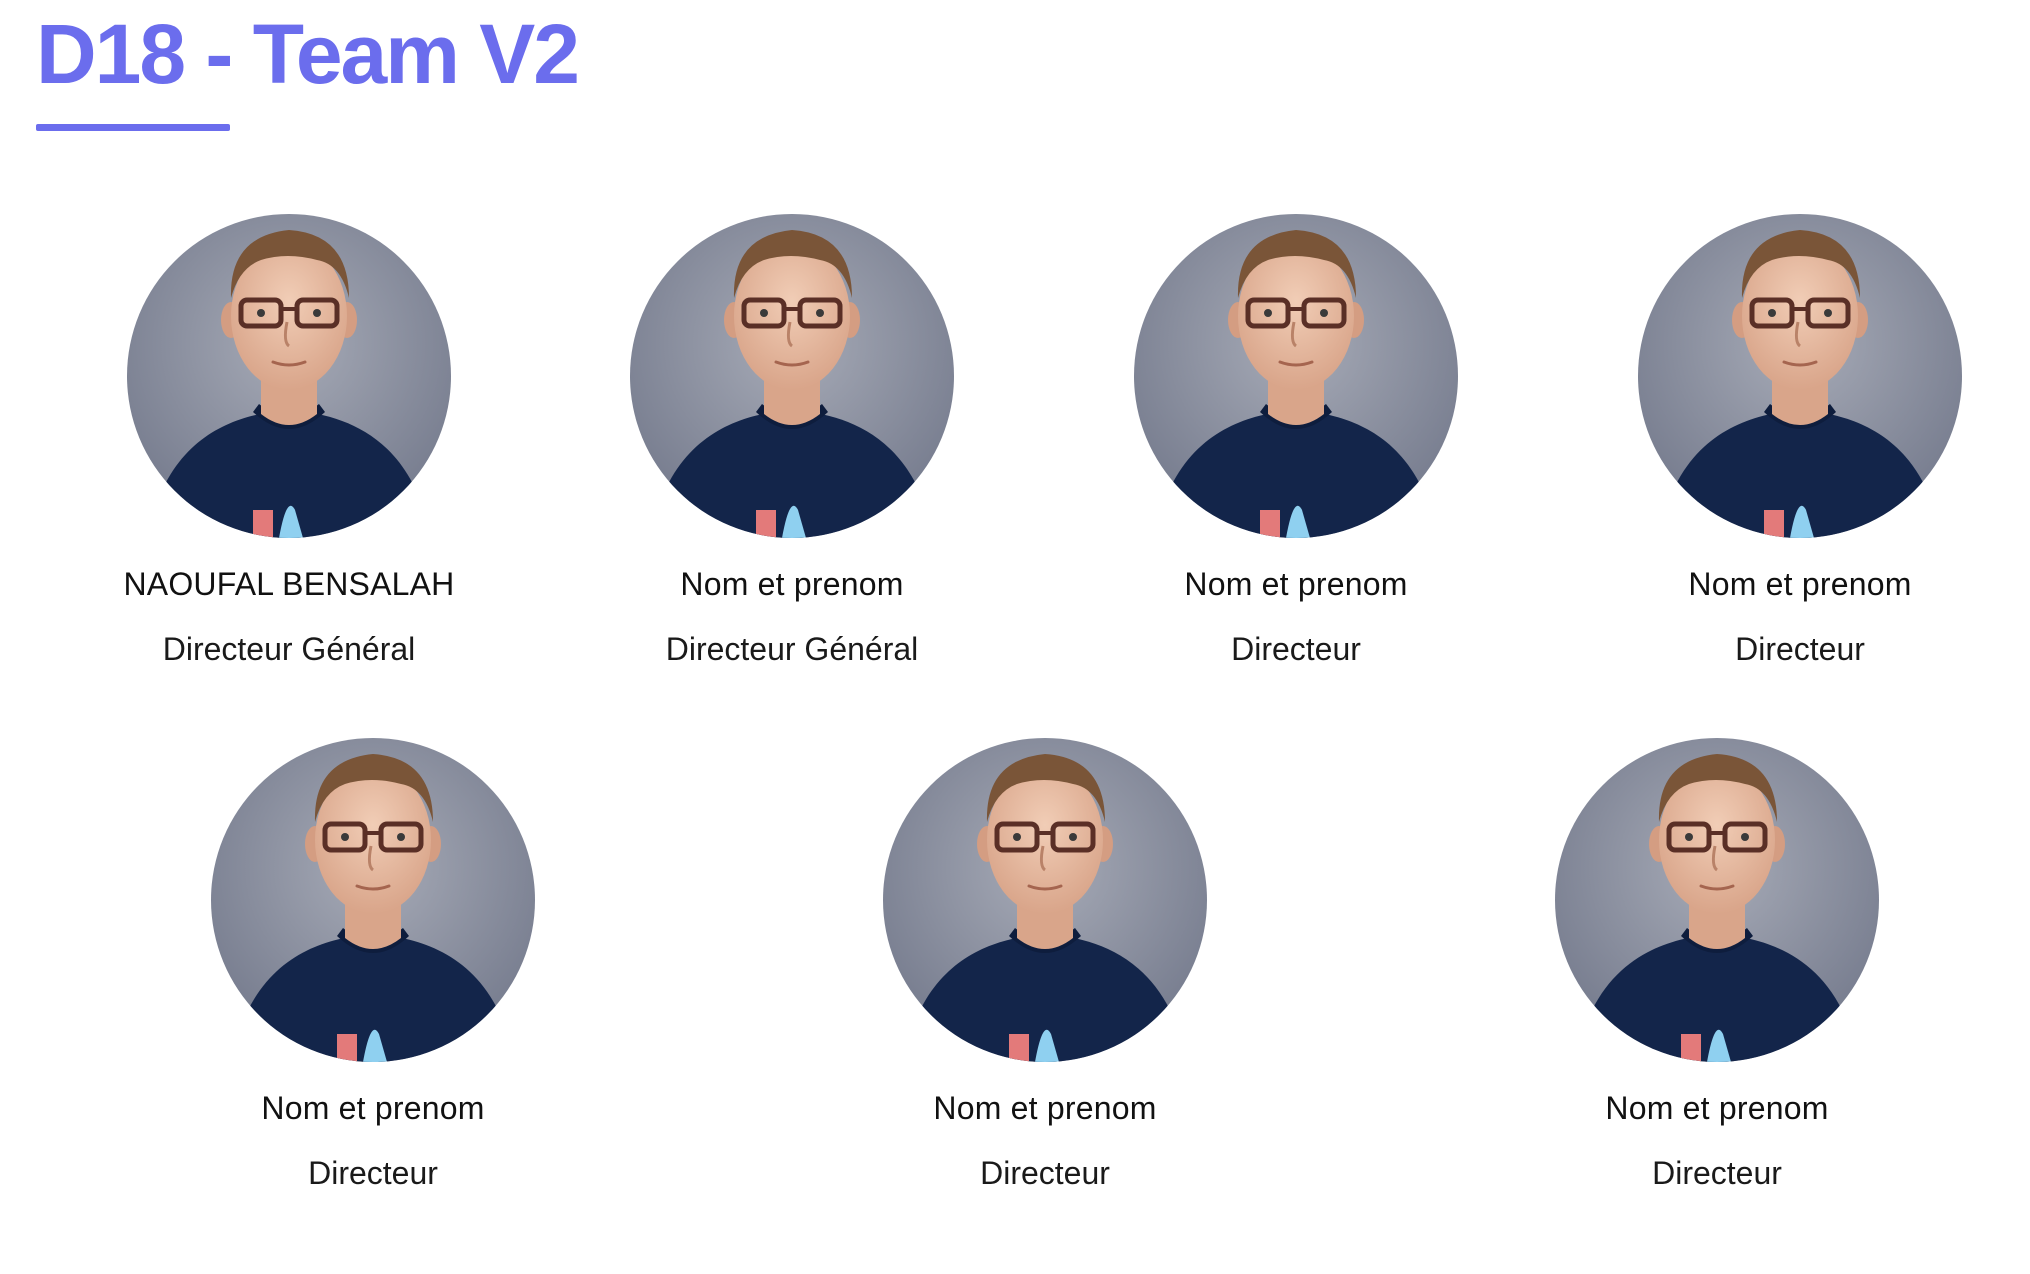  I want to click on title-underline, so click(133, 127).